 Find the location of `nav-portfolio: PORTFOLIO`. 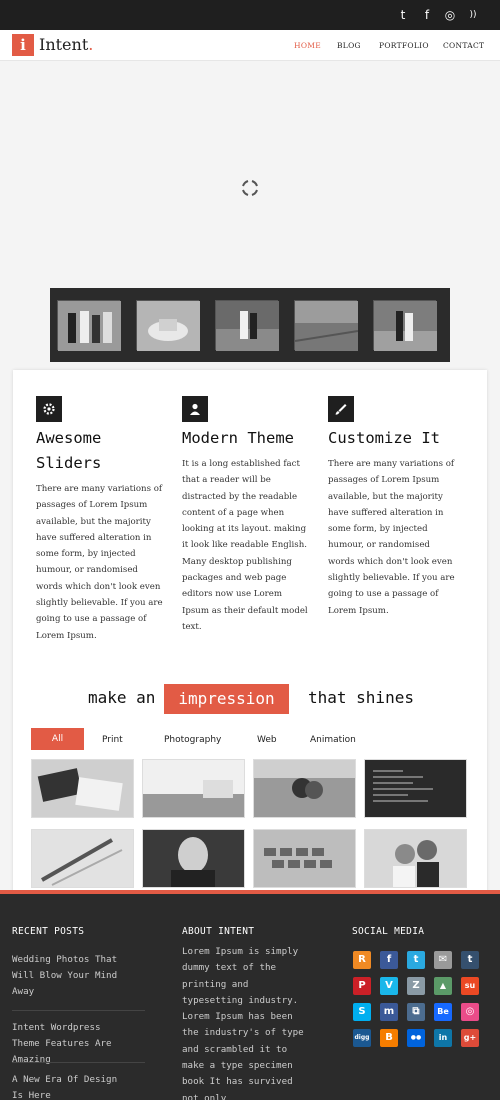

nav-portfolio: PORTFOLIO is located at coordinates (404, 45).